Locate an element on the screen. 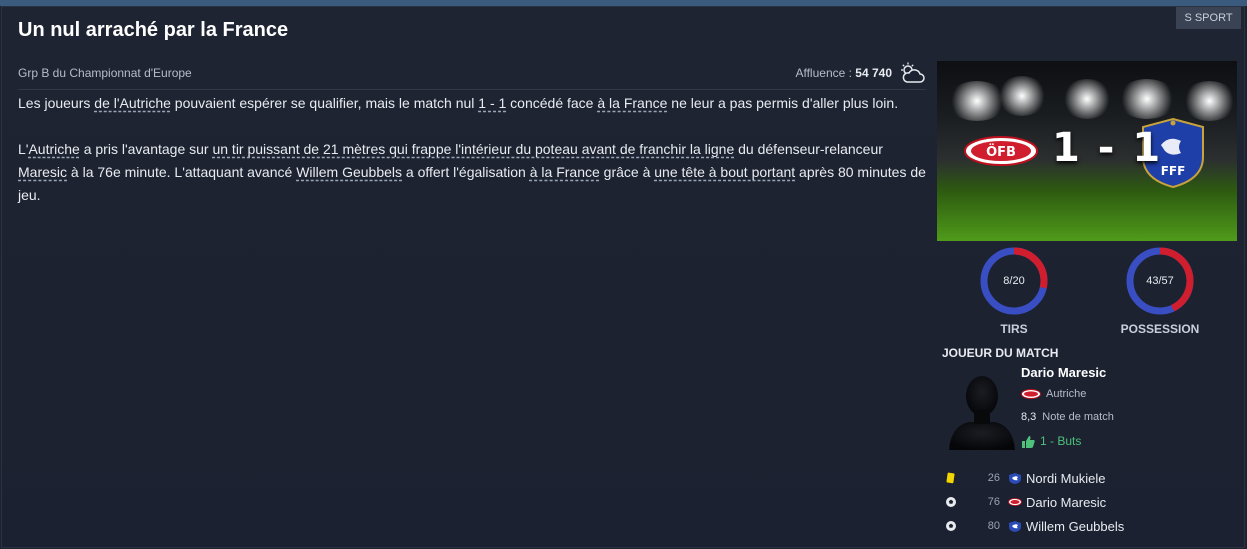 The width and height of the screenshot is (1247, 549). thumbs-up-icon is located at coordinates (1028, 441).